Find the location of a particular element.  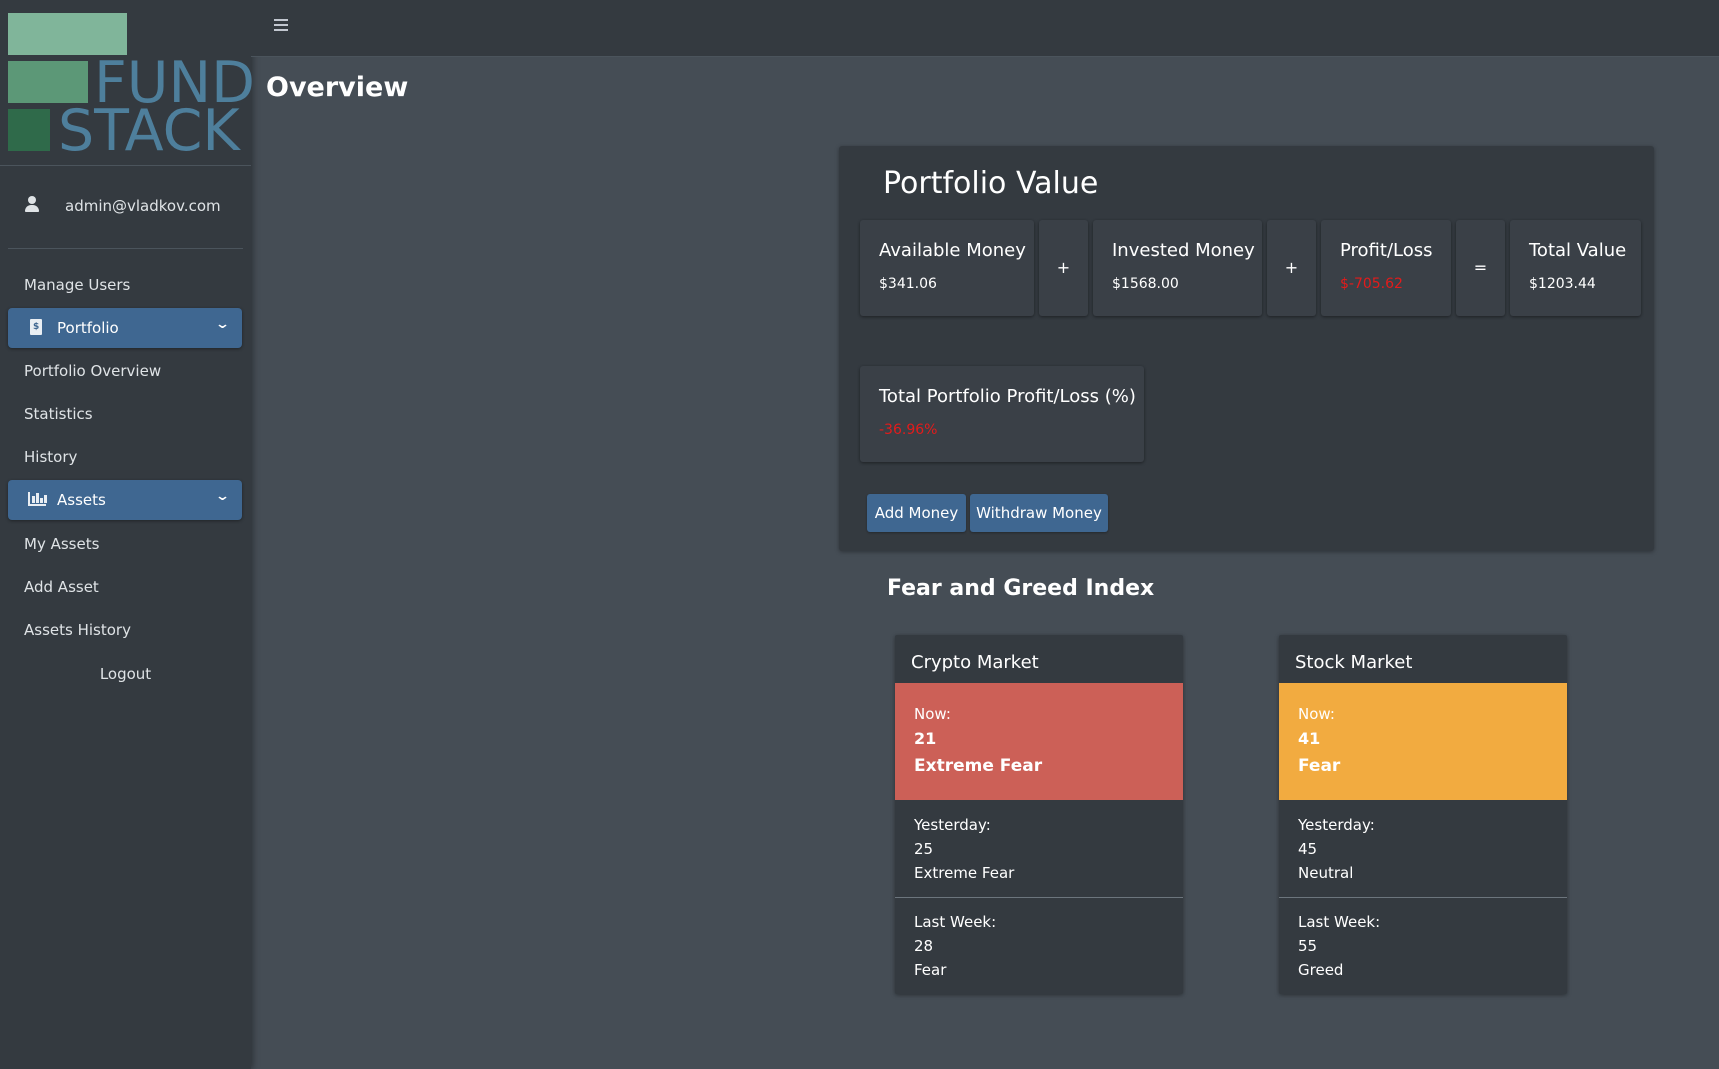

total-value-value: $1203.44 is located at coordinates (1562, 284).